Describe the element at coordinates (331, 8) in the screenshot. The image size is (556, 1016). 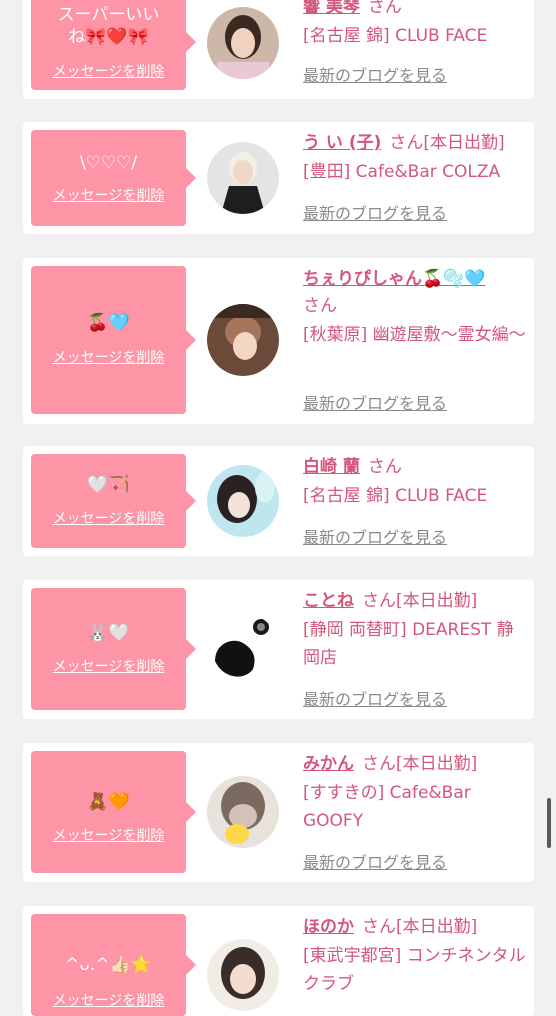
I see `girl-name-link: 響 美琴` at that location.